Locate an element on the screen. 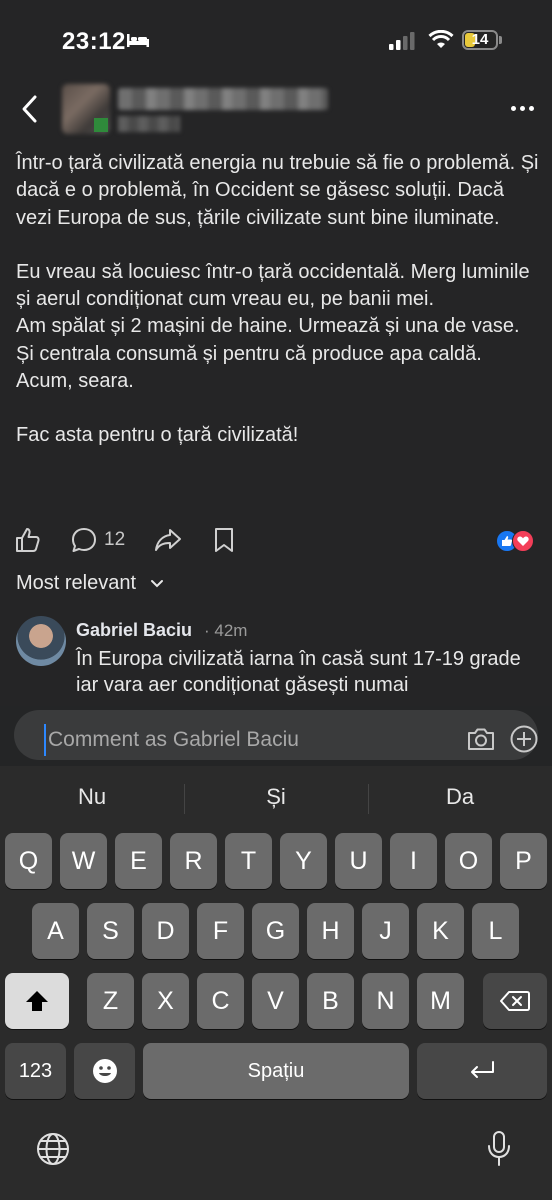 The image size is (552, 1200). shift-icon is located at coordinates (37, 1001).